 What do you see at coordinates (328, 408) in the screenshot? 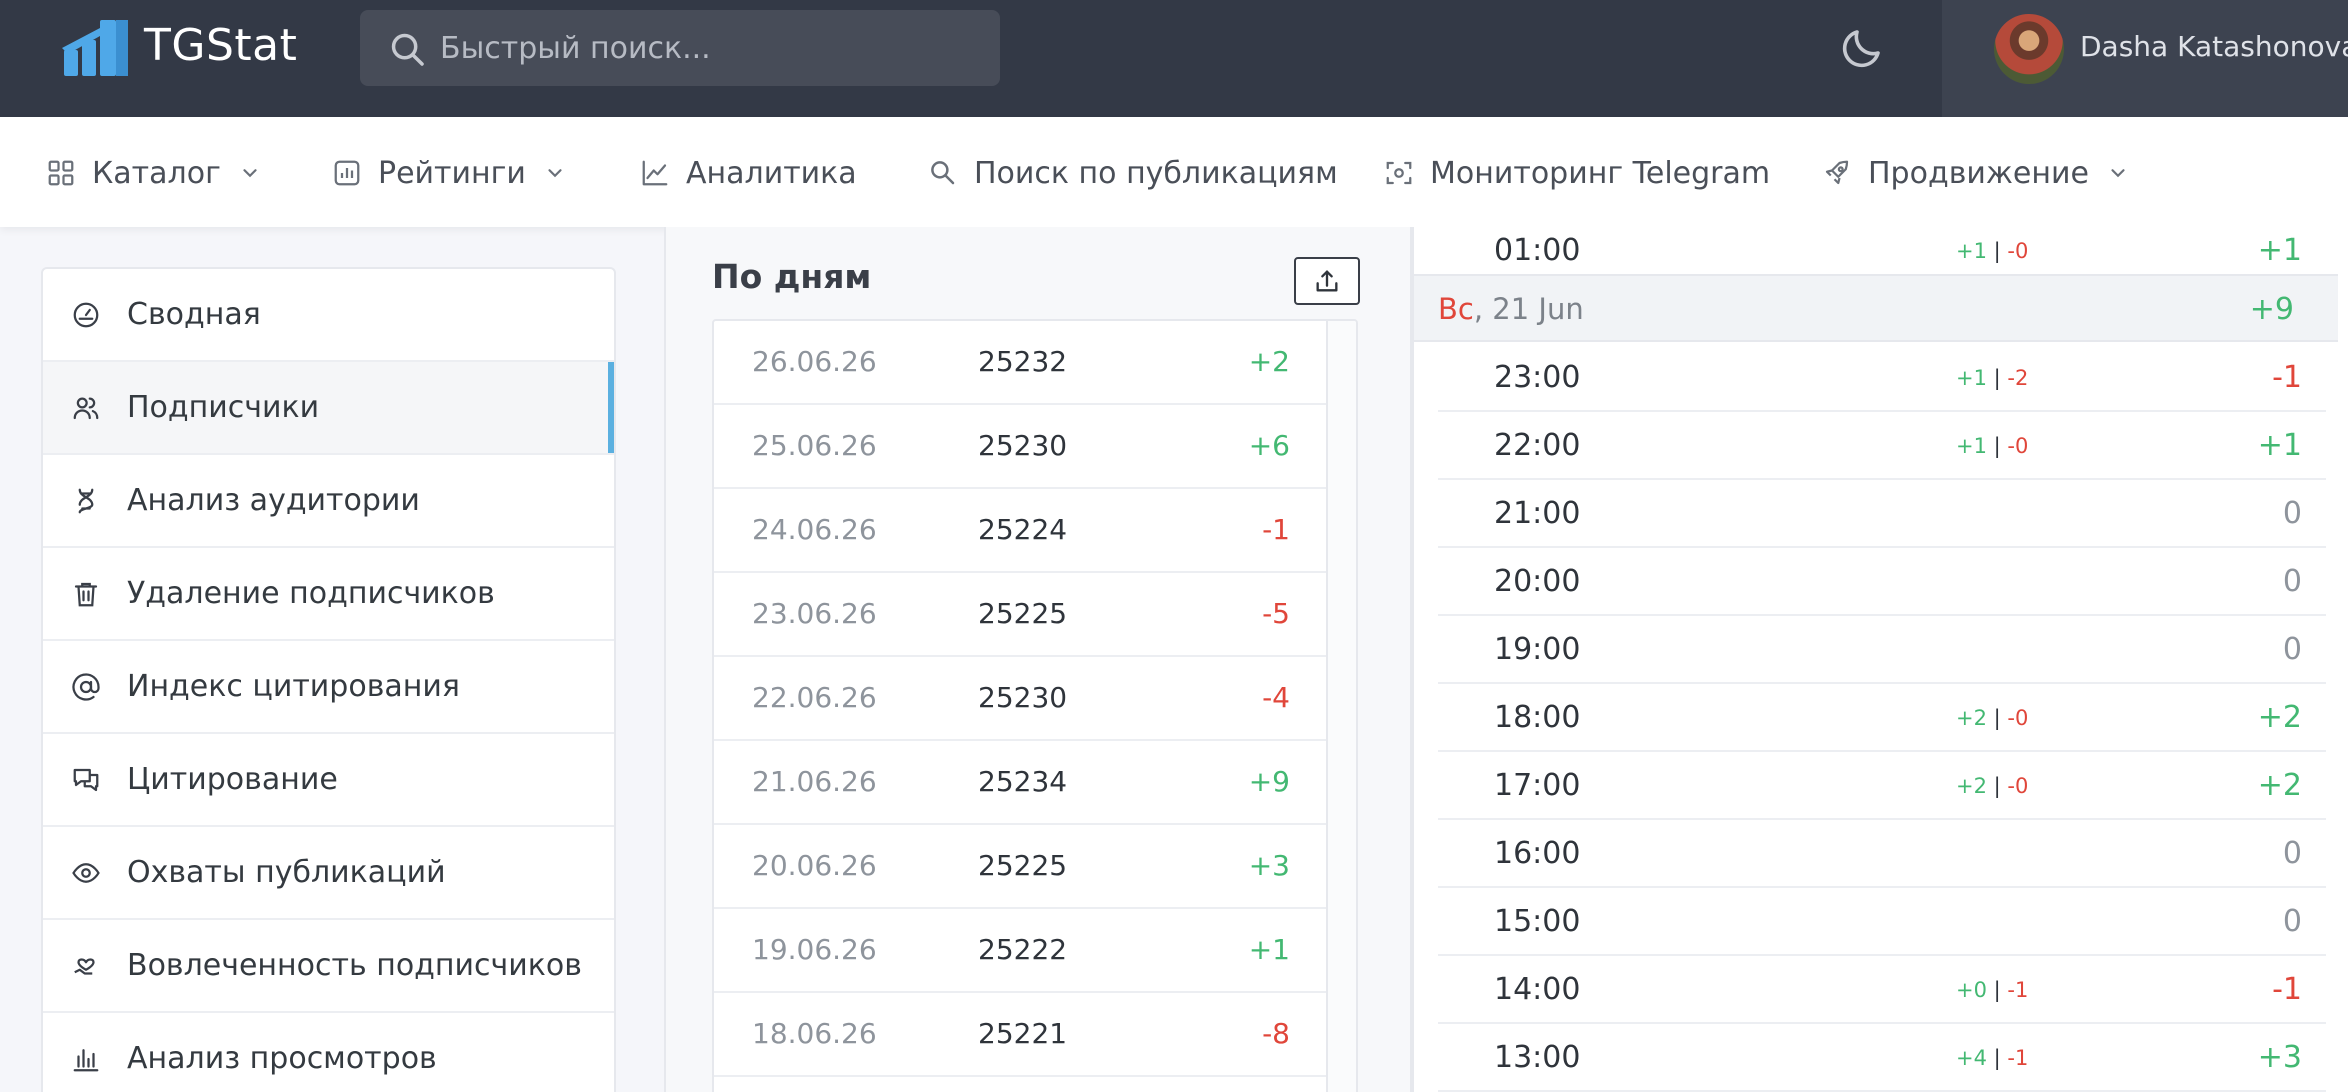
I see `sidebar-item-subscribers: Подписчики` at bounding box center [328, 408].